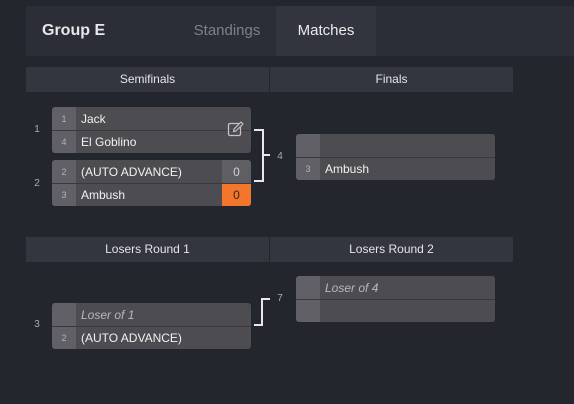 The width and height of the screenshot is (574, 404). Describe the element at coordinates (93, 118) in the screenshot. I see `player-name: Jack` at that location.